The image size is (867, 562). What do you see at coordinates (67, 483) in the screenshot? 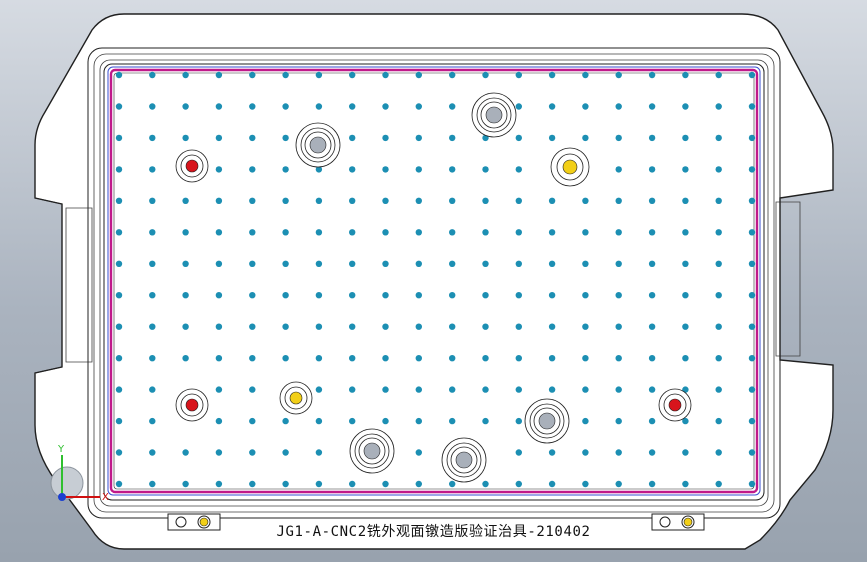
I see `triad-rotation-handle` at bounding box center [67, 483].